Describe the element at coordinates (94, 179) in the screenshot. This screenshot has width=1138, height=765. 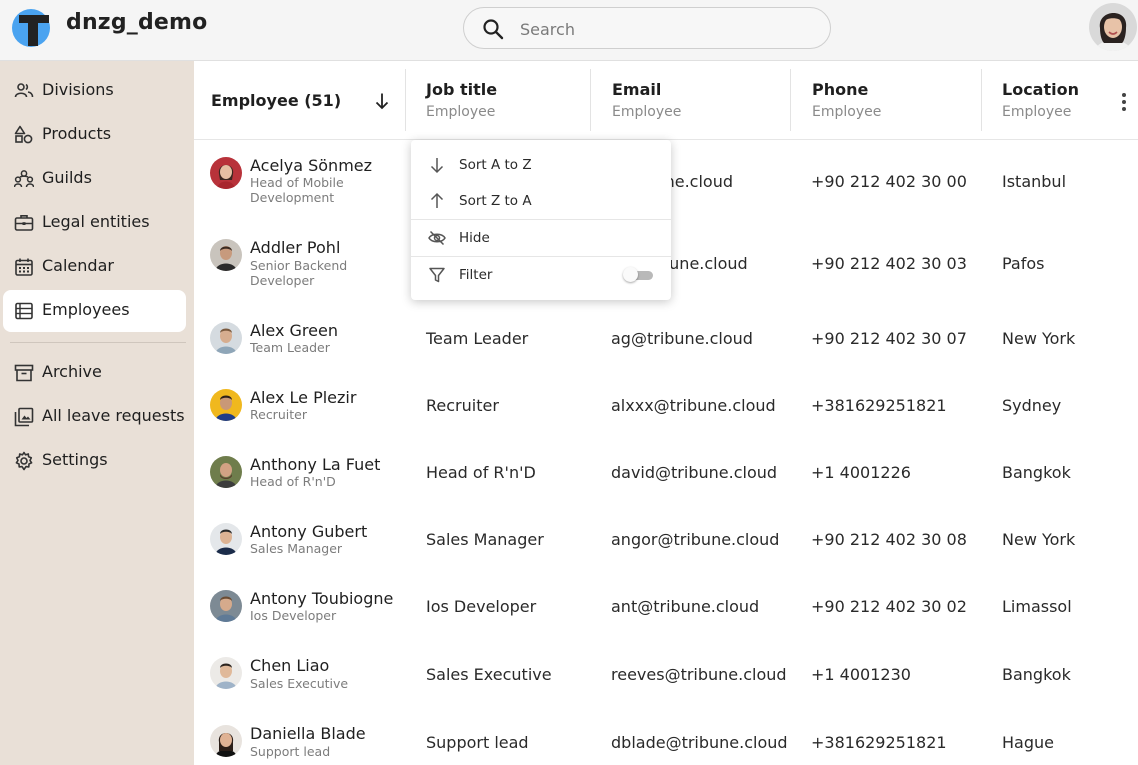
I see `sidebar-item-guilds: Guilds` at that location.